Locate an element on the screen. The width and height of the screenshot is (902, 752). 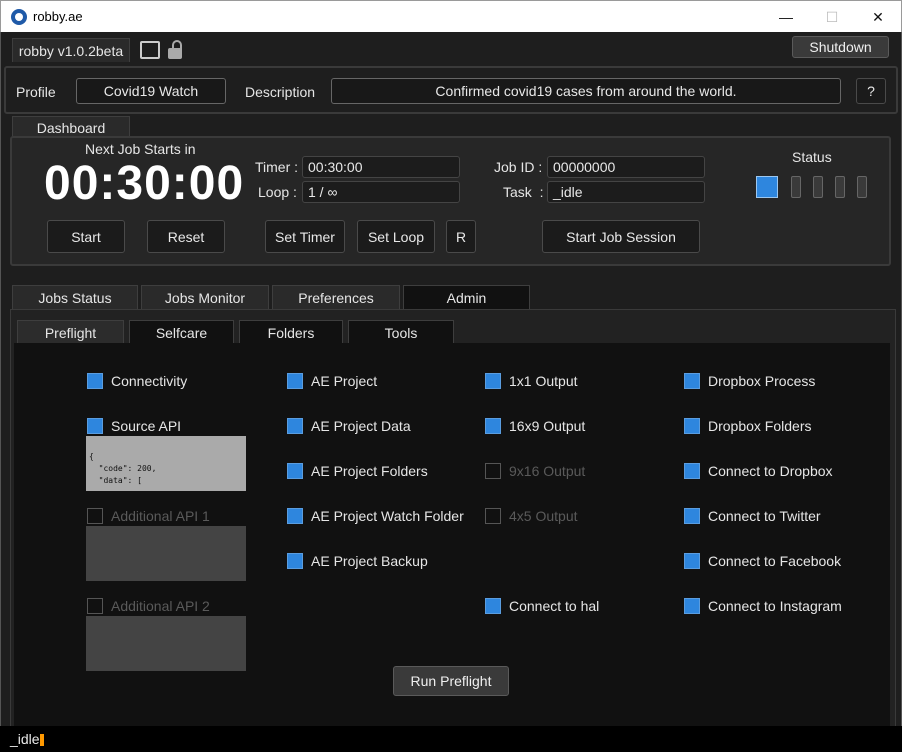
dropbox-folders-checkbox is located at coordinates (692, 426).